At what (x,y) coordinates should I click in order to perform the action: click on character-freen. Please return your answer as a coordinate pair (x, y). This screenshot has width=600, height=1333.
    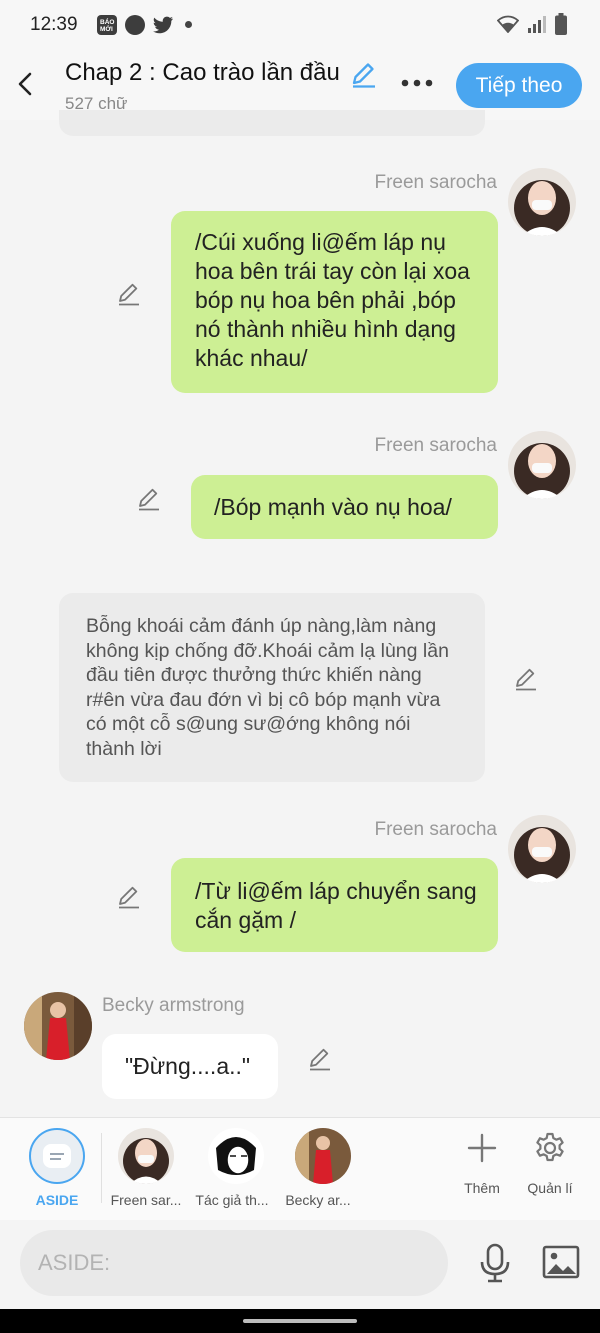
    Looking at the image, I should click on (146, 1156).